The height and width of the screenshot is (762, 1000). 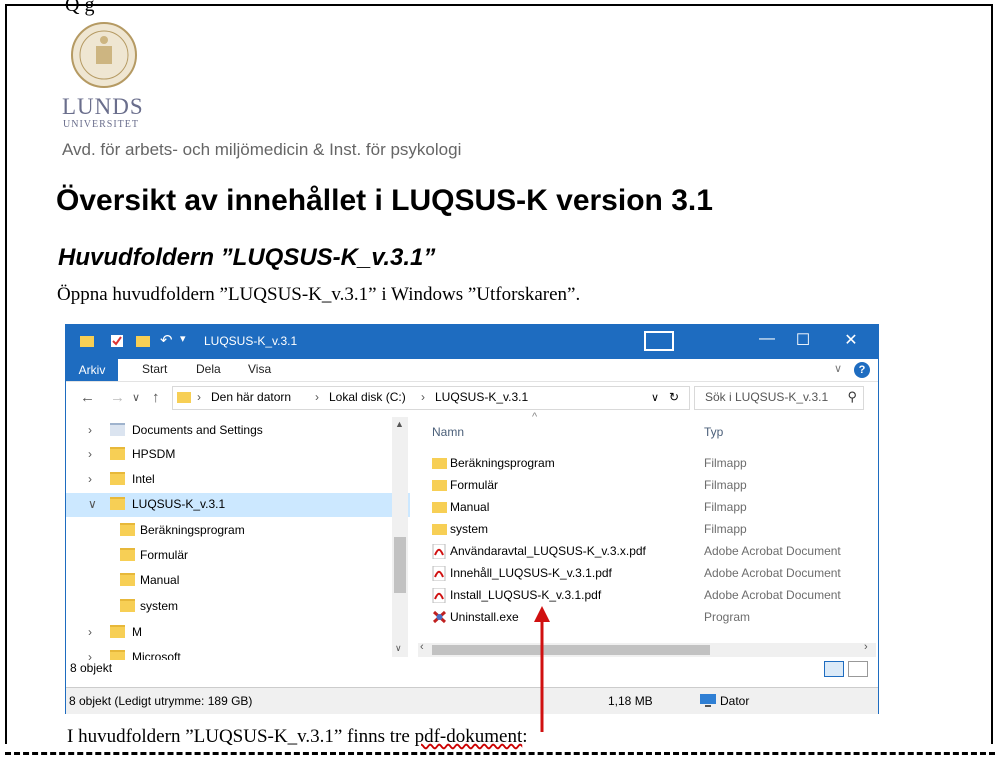 What do you see at coordinates (422, 647) in the screenshot?
I see `scroll-left-icon: ‹` at bounding box center [422, 647].